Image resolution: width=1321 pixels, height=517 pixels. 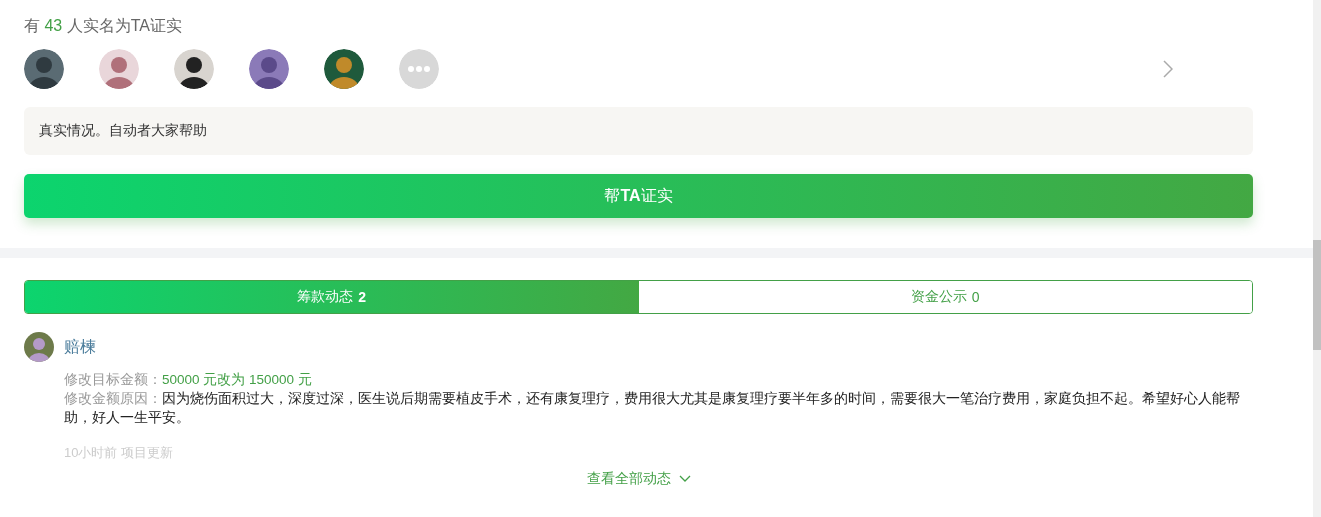 I want to click on verify-button: 帮TA证实, so click(x=638, y=196).